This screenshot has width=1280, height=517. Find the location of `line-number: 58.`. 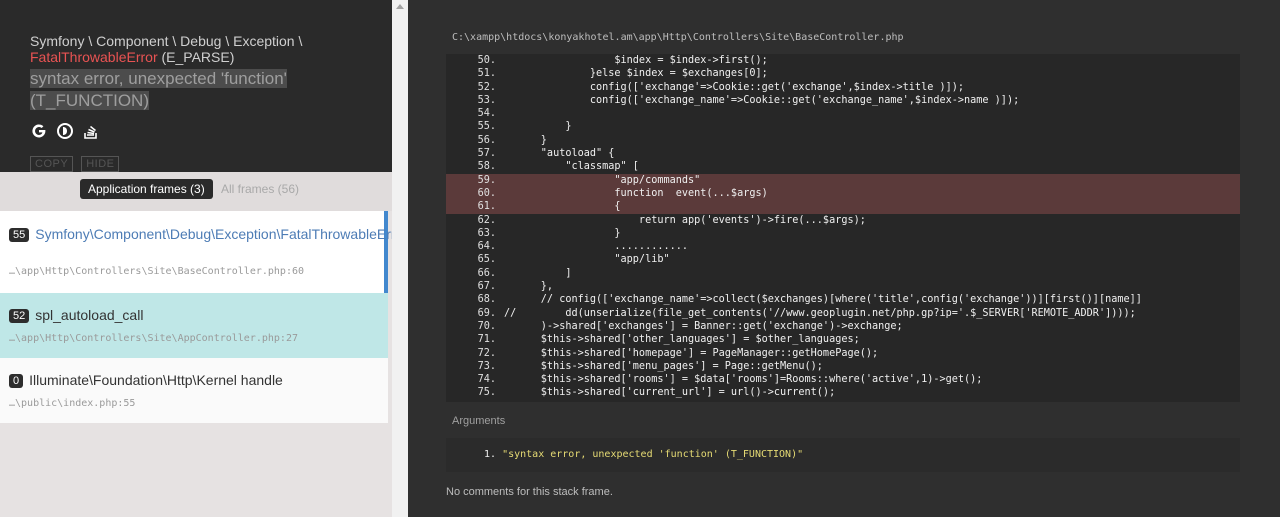

line-number: 58. is located at coordinates (486, 167).